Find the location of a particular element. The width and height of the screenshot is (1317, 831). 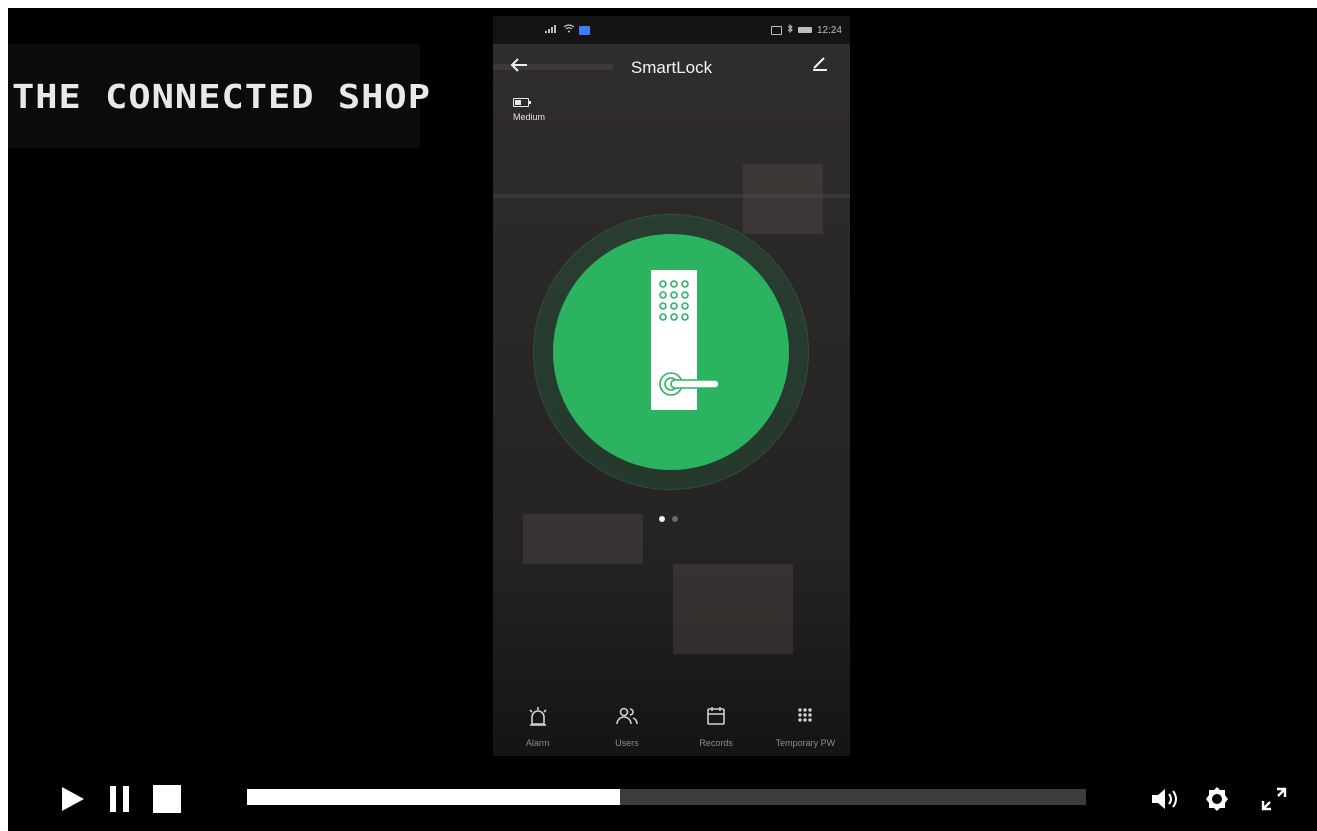

bottom-navigation: Alarm Users Records Temporary PW is located at coordinates (671, 726).